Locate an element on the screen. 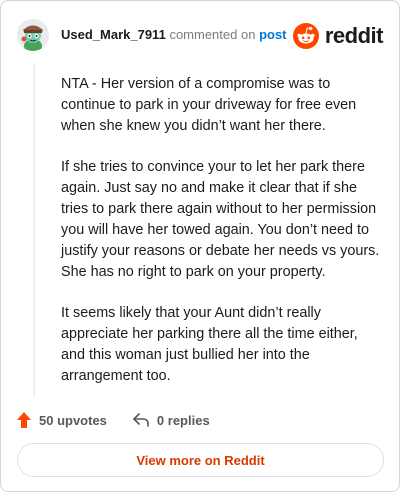 Image resolution: width=400 pixels, height=492 pixels. comment-header: Used_Mark_7911 commented on post reddit is located at coordinates (200, 37).